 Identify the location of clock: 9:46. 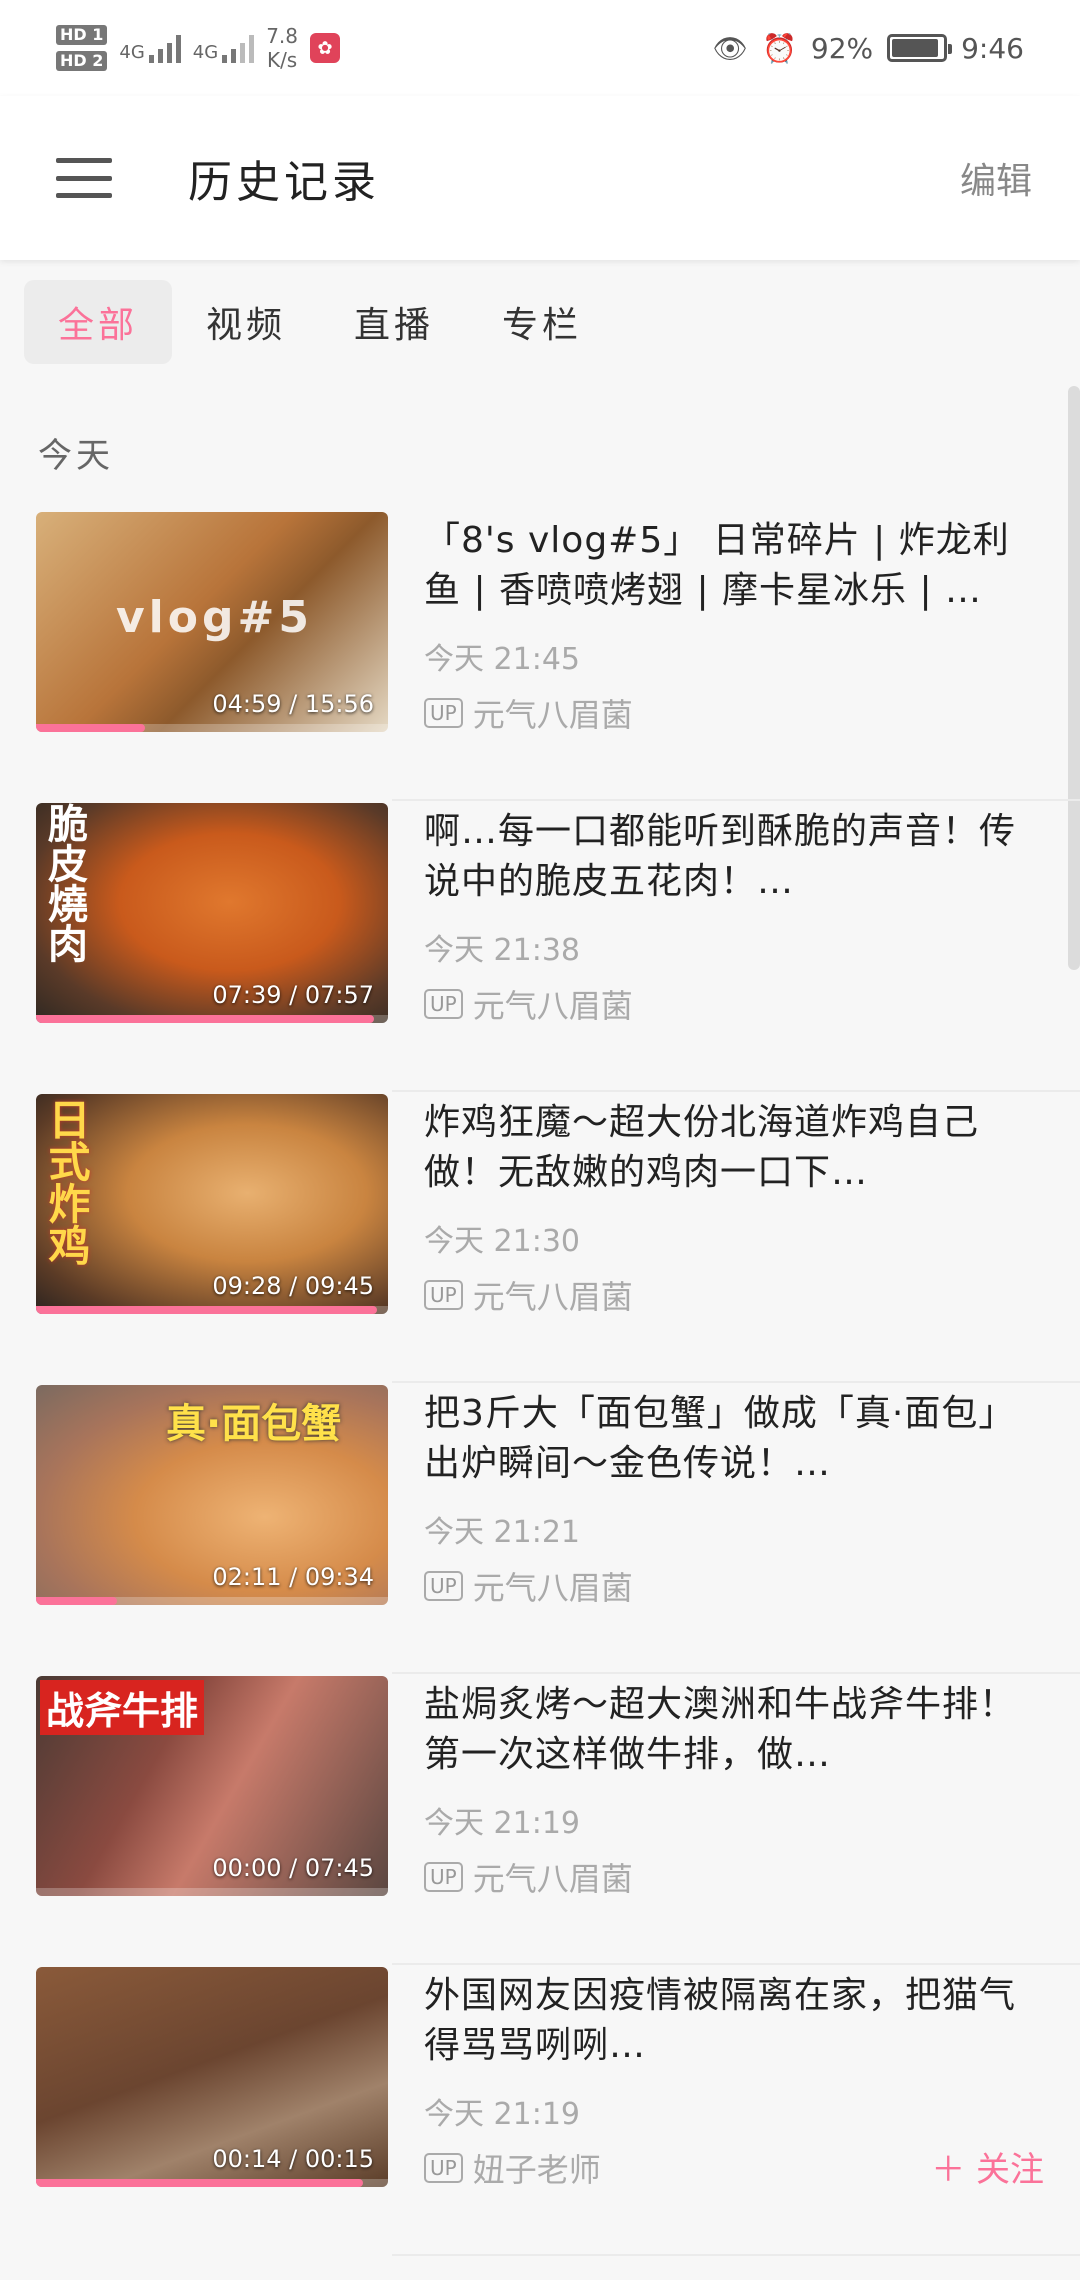
(992, 48).